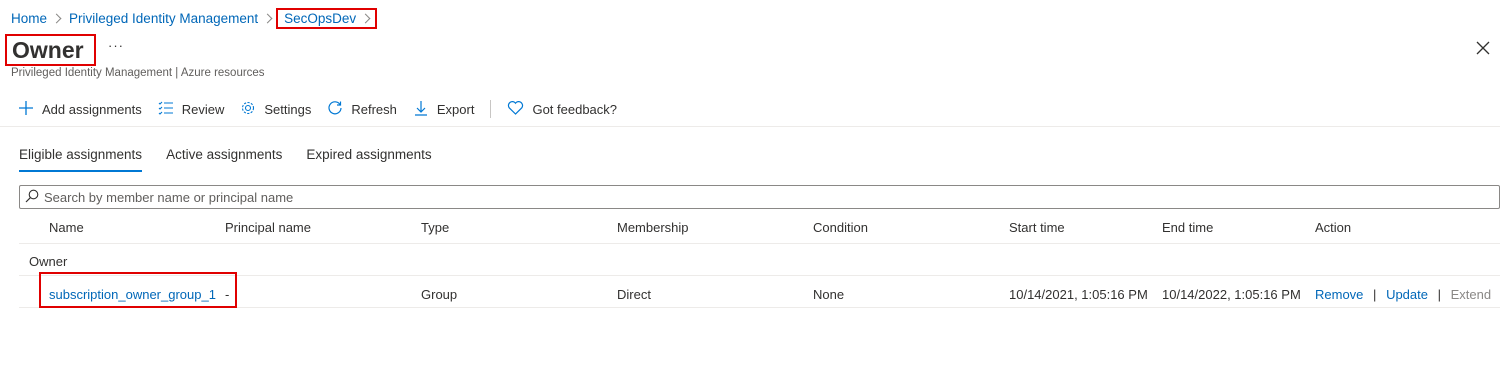 The image size is (1500, 380). Describe the element at coordinates (653, 227) in the screenshot. I see `column-header-membership: Membership` at that location.